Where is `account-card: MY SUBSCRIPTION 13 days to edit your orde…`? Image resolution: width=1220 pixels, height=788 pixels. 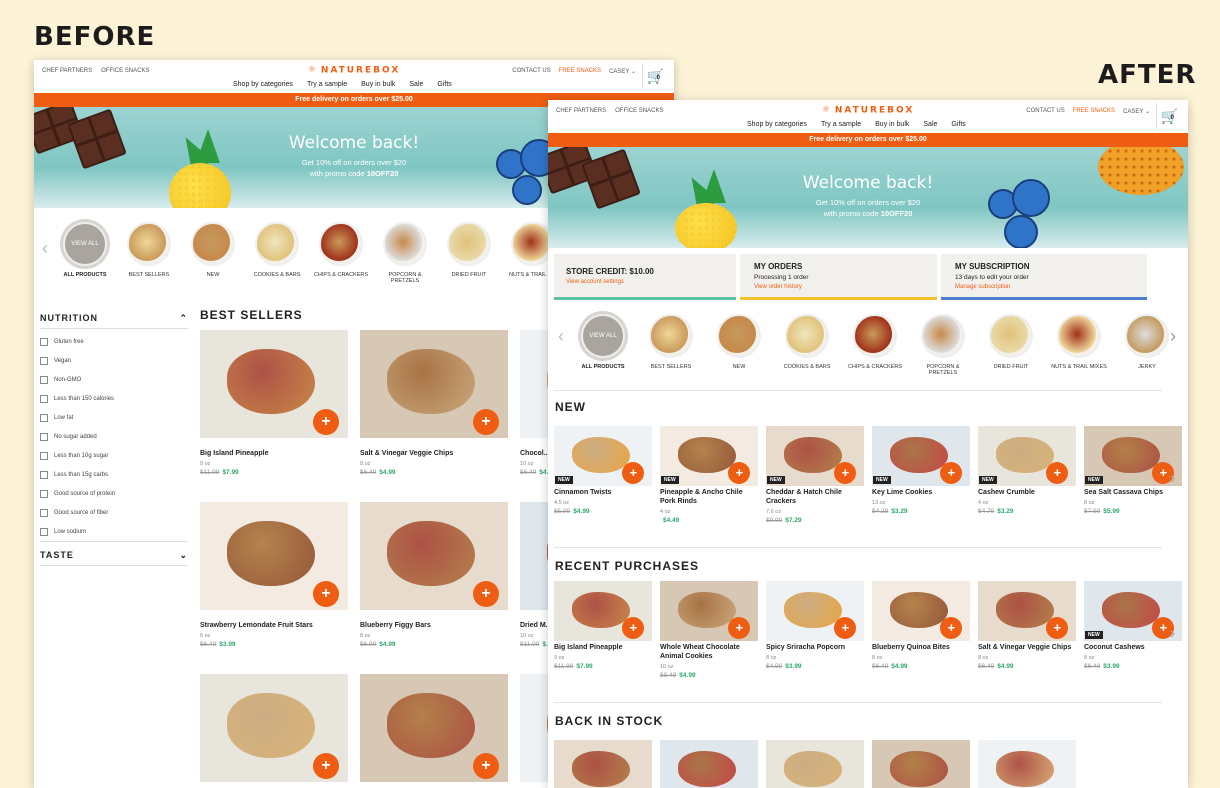 account-card: MY SUBSCRIPTION 13 days to edit your orde… is located at coordinates (1044, 277).